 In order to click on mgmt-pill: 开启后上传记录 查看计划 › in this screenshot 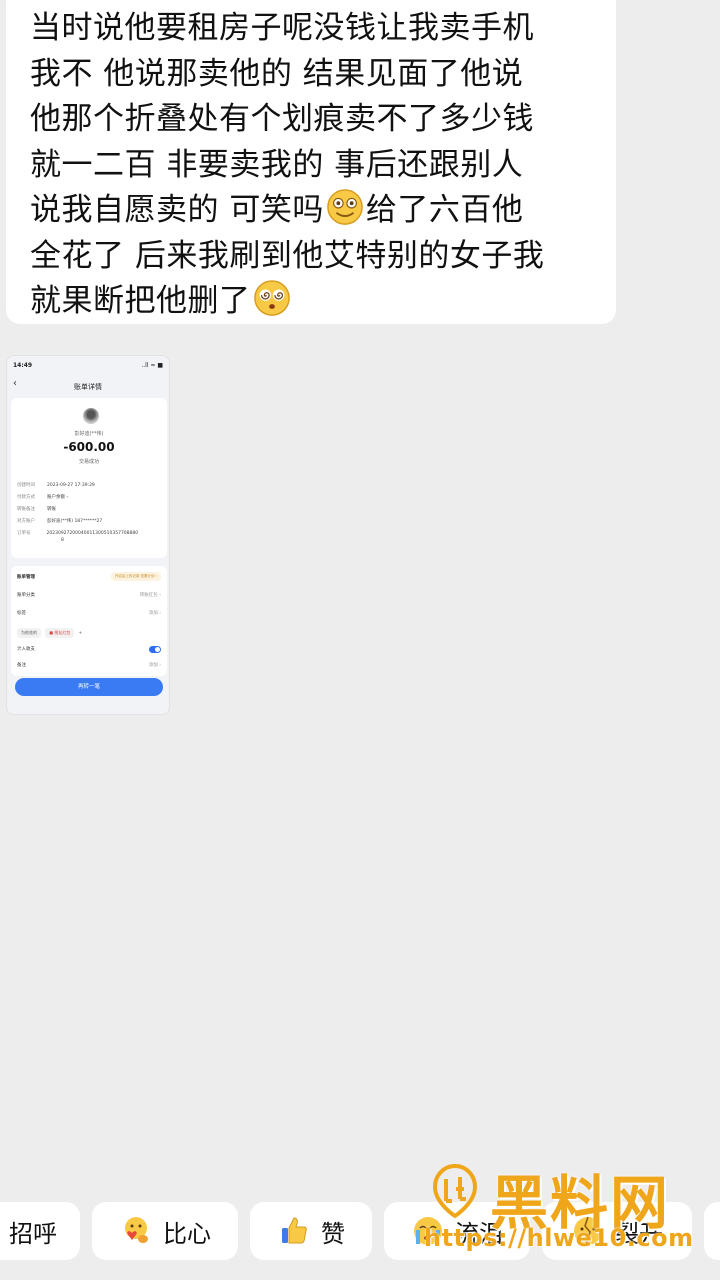, I will do `click(135, 576)`.